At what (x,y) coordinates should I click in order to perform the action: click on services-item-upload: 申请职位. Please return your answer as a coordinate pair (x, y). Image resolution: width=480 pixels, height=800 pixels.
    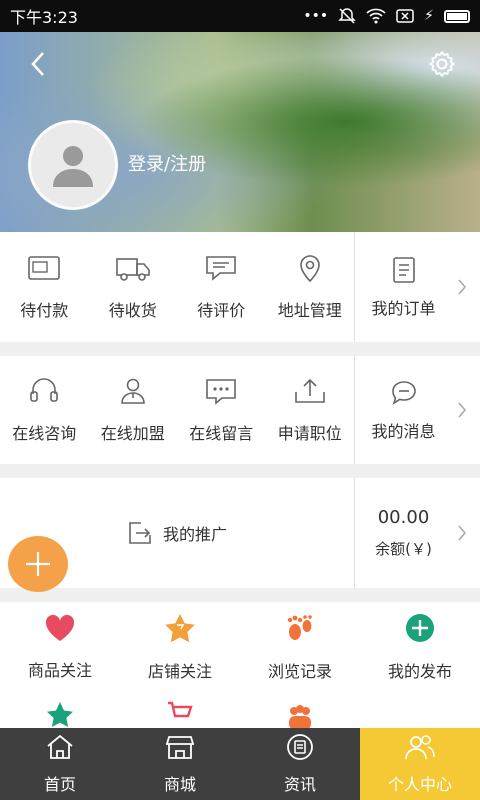
    Looking at the image, I should click on (310, 410).